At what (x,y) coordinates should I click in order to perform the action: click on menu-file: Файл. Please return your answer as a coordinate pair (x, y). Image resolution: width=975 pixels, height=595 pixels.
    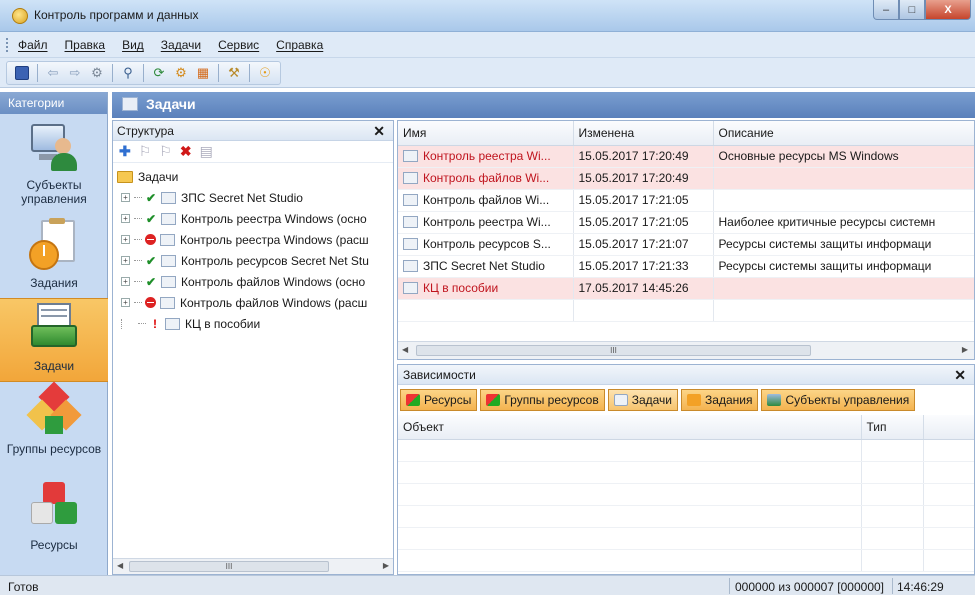
    Looking at the image, I should click on (33, 45).